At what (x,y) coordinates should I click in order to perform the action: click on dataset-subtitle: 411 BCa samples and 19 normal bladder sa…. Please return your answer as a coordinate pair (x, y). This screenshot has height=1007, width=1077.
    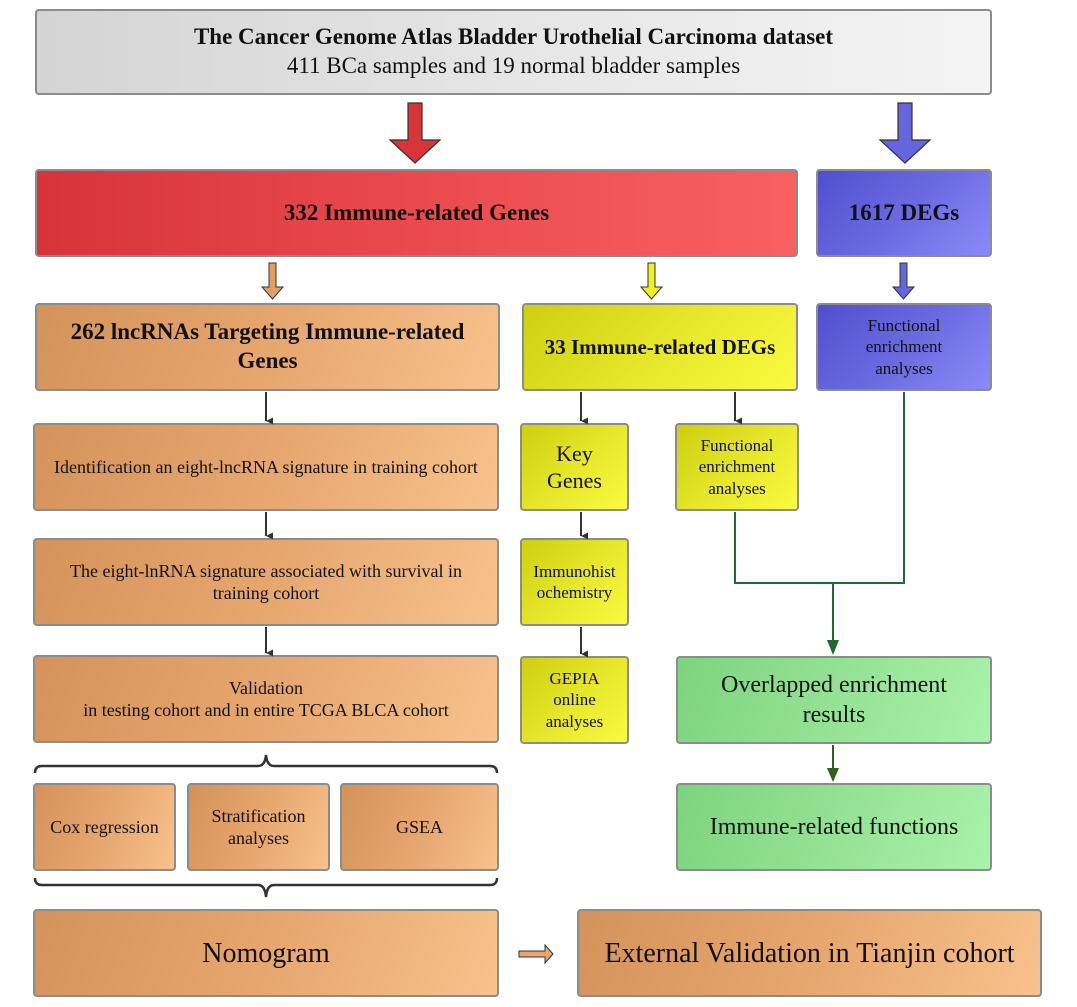
    Looking at the image, I should click on (513, 65).